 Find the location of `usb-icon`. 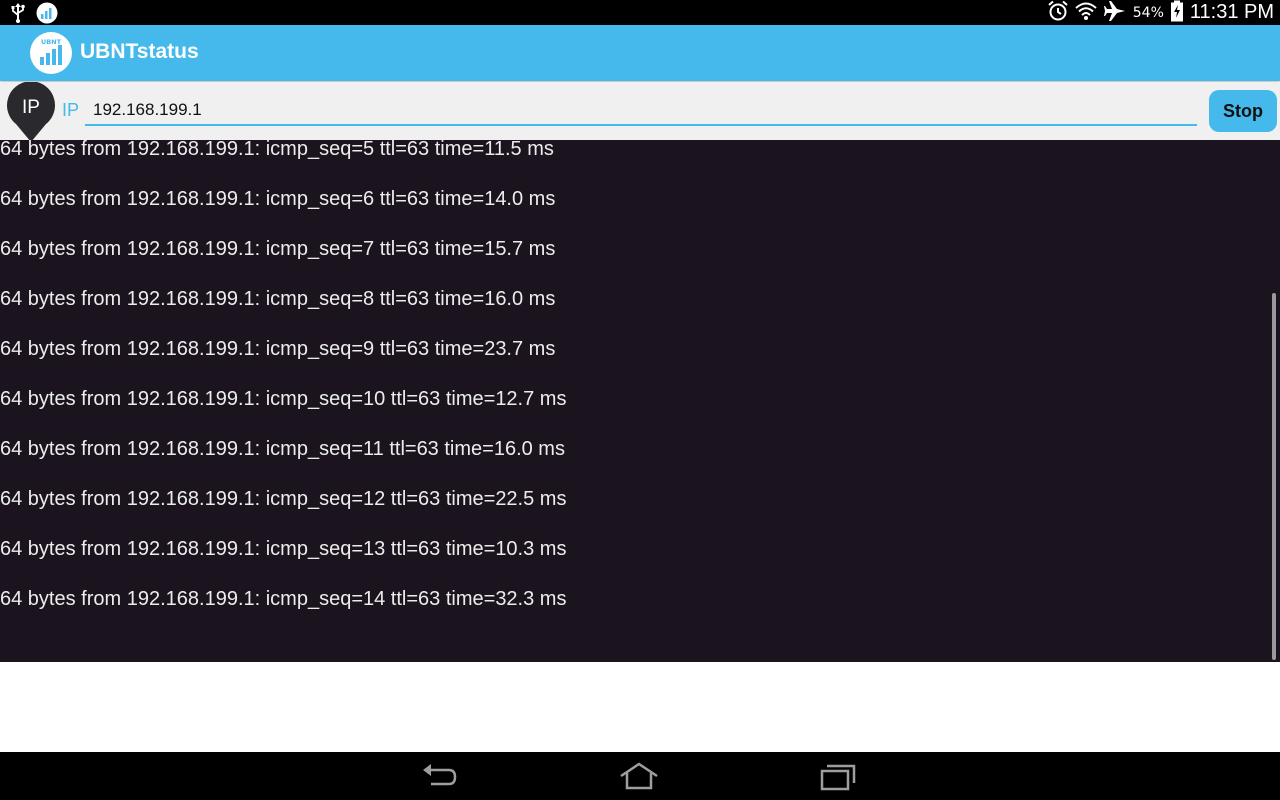

usb-icon is located at coordinates (18, 15).